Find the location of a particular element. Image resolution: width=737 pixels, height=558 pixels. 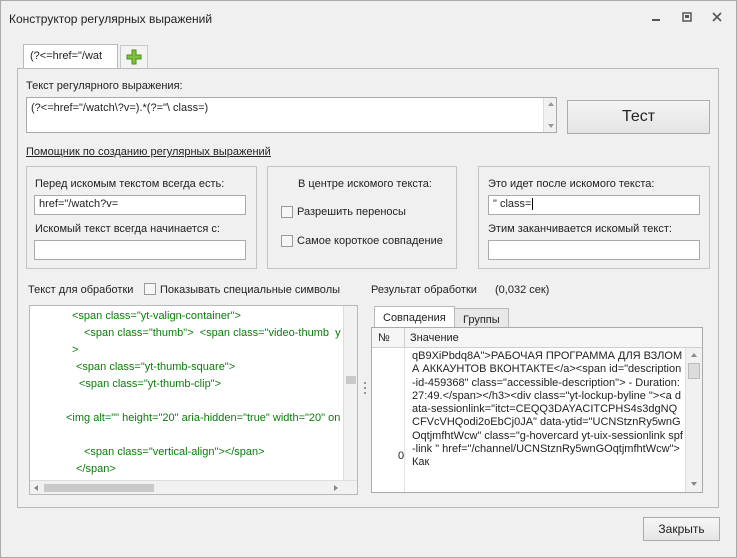

regex-scrollbar is located at coordinates (549, 115).